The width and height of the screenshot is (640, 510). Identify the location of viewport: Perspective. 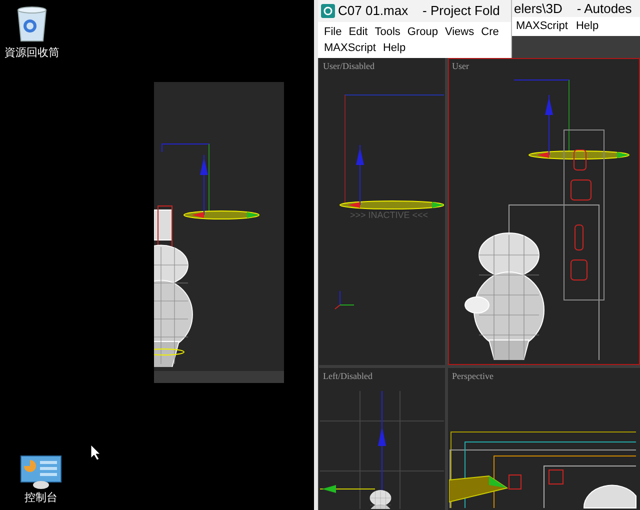
(544, 439).